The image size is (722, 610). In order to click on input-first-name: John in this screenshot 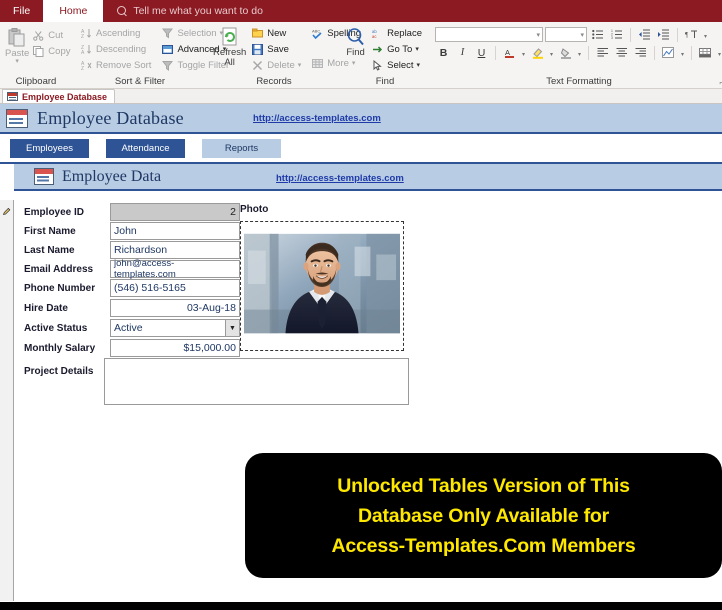, I will do `click(175, 231)`.